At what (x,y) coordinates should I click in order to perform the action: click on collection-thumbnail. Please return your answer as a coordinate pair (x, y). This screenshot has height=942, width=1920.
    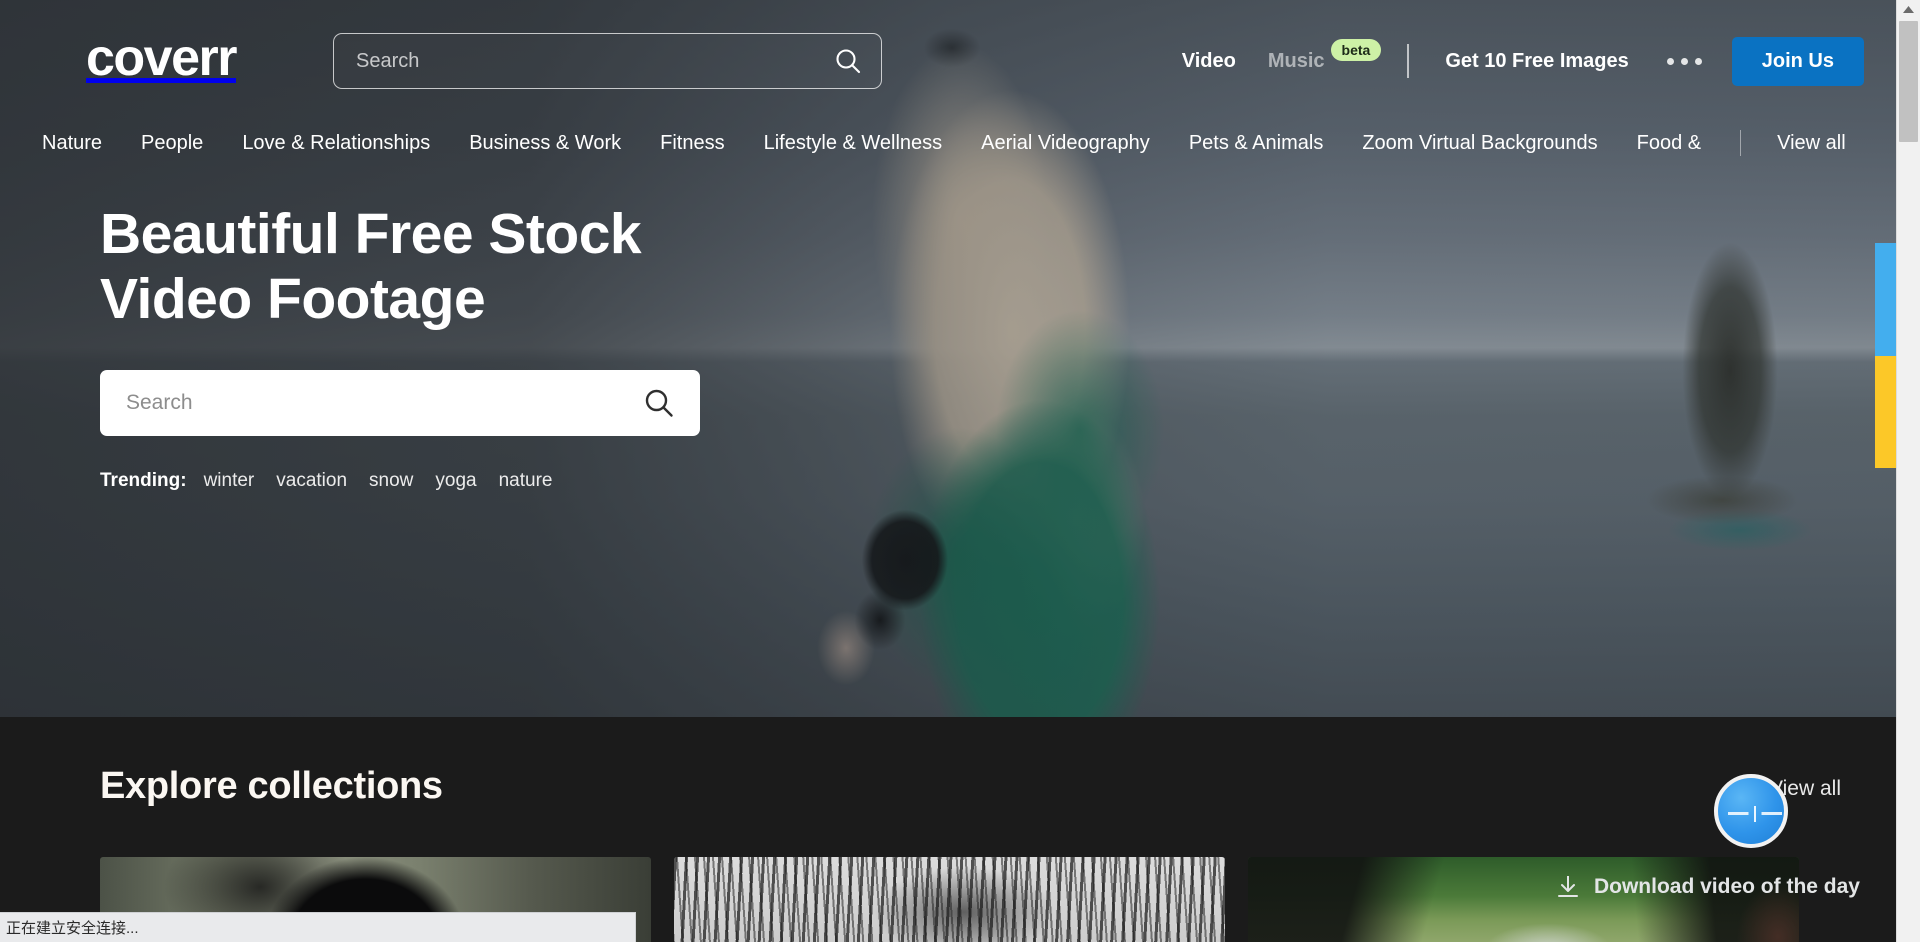
    Looking at the image, I should click on (949, 899).